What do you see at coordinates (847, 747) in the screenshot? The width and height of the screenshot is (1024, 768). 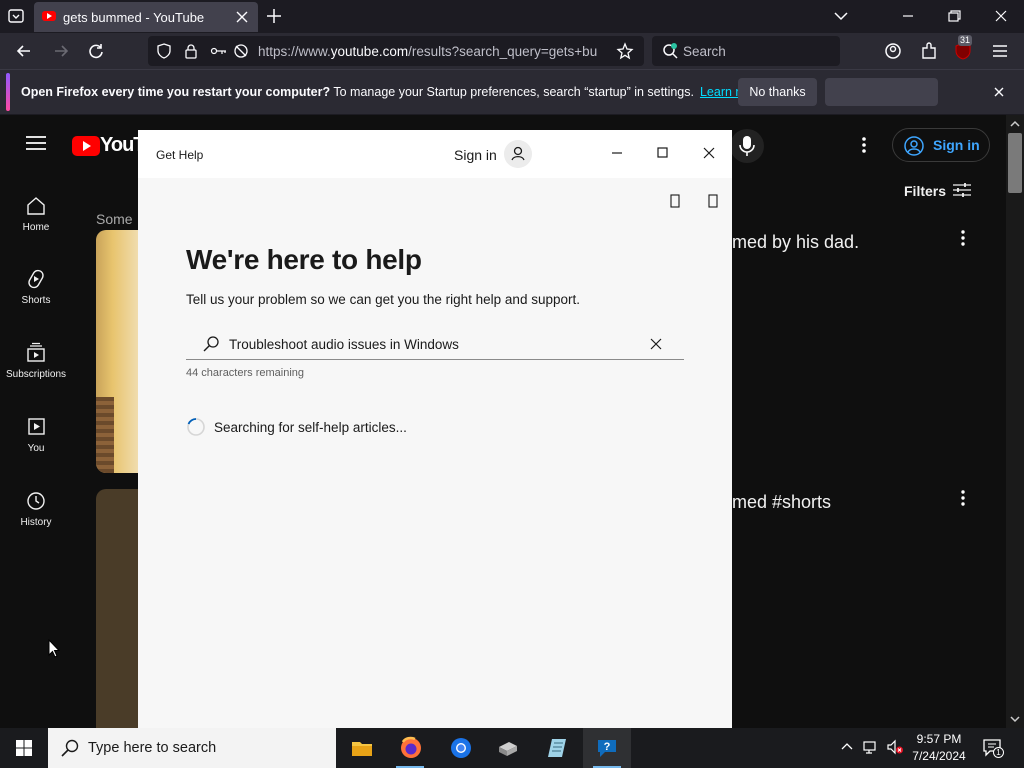 I see `show-hidden-icons-icon` at bounding box center [847, 747].